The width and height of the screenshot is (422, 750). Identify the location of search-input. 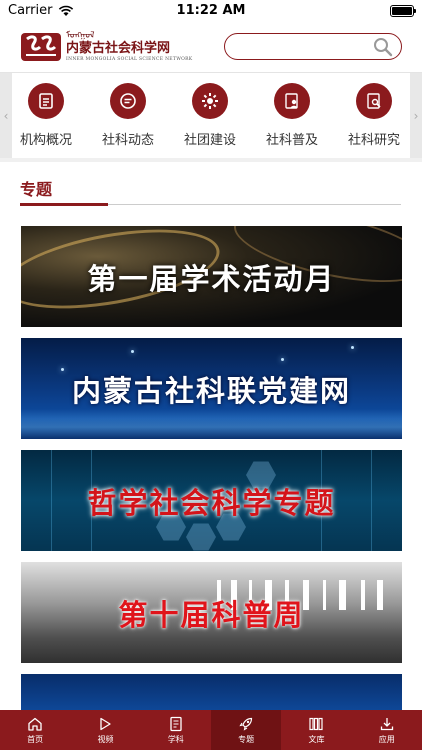
(305, 46).